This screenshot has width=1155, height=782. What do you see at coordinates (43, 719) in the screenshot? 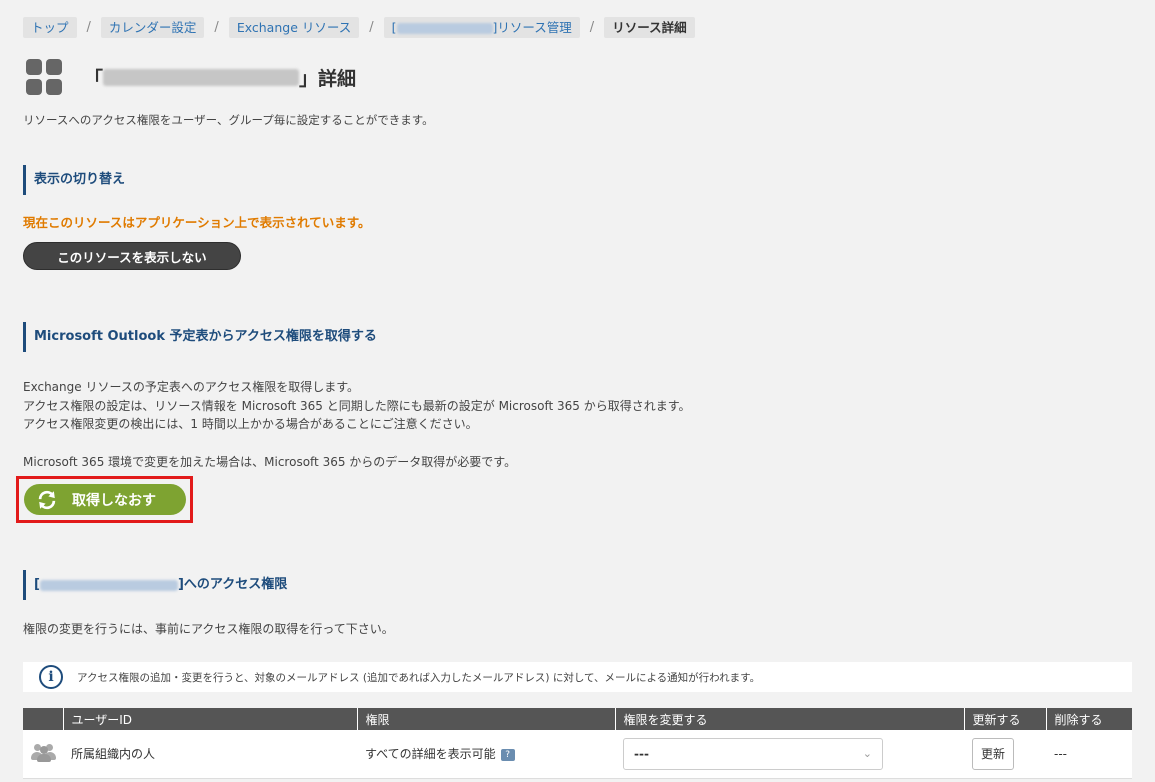
I see `column-header-icon` at bounding box center [43, 719].